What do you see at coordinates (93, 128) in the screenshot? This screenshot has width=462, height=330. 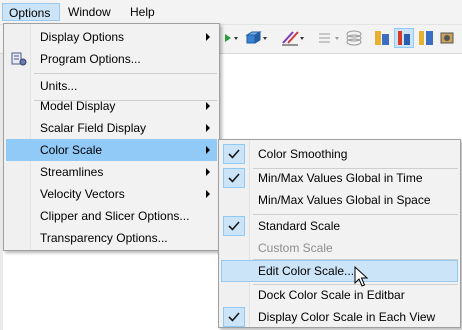 I see `menu-item-label: Scalar Field Display` at bounding box center [93, 128].